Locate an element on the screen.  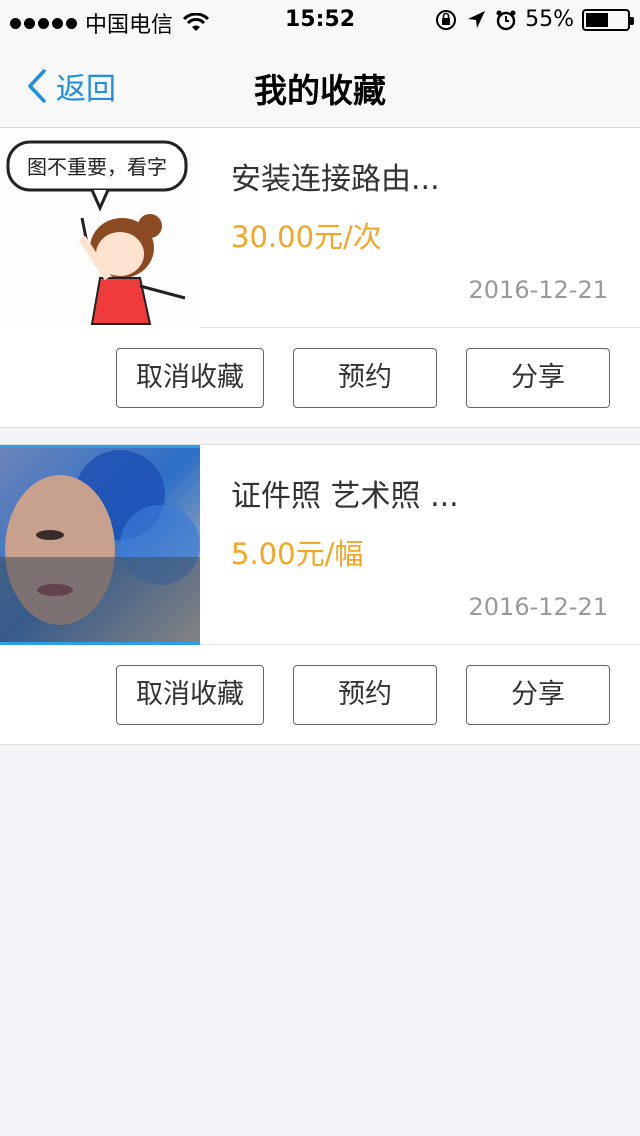
battery-percent: 55% is located at coordinates (549, 19).